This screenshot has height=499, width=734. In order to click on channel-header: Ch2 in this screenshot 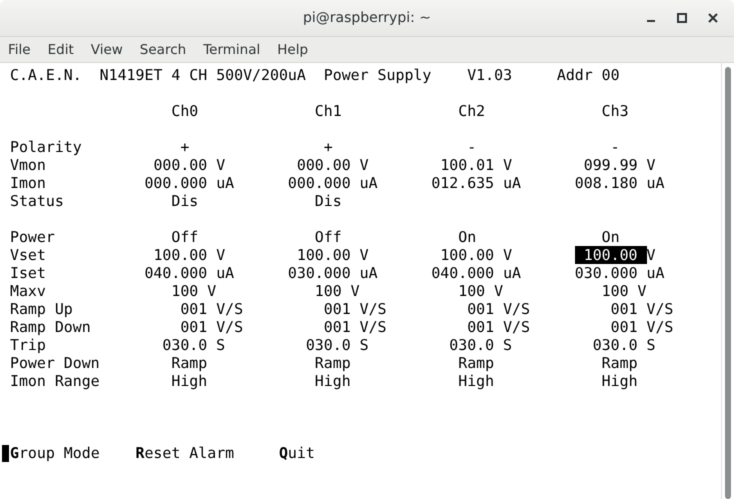, I will do `click(472, 111)`.